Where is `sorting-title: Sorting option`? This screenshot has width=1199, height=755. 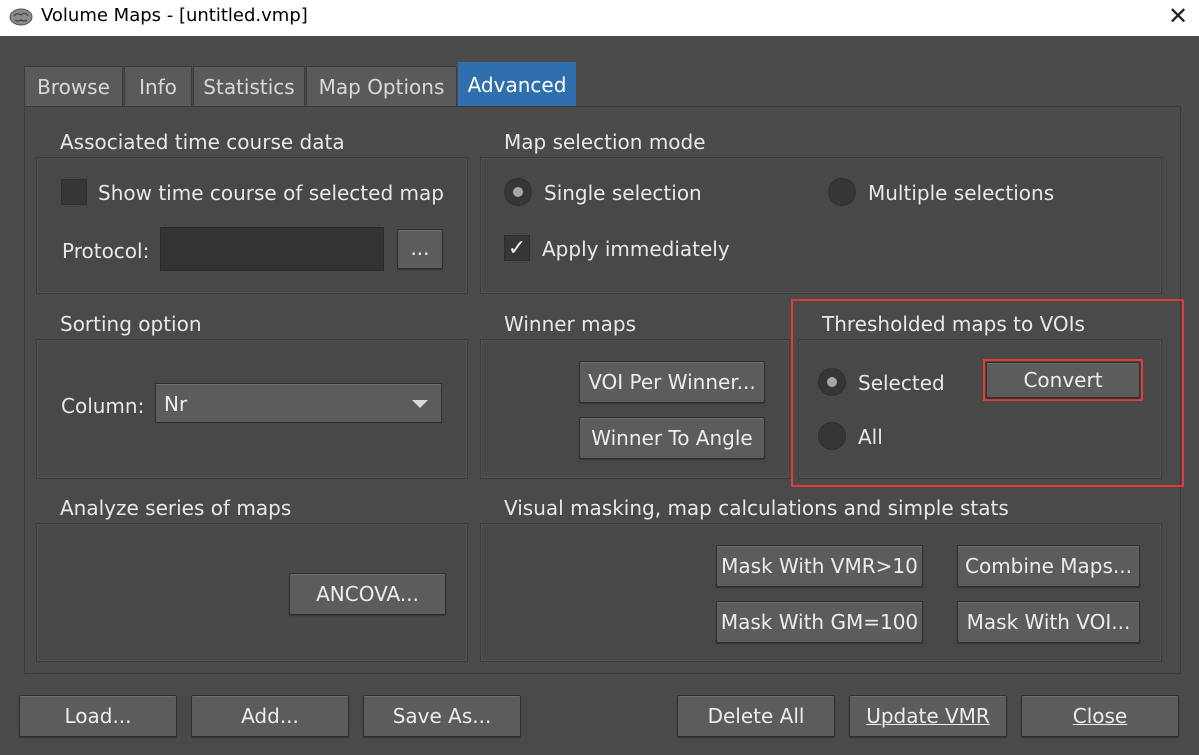 sorting-title: Sorting option is located at coordinates (131, 324).